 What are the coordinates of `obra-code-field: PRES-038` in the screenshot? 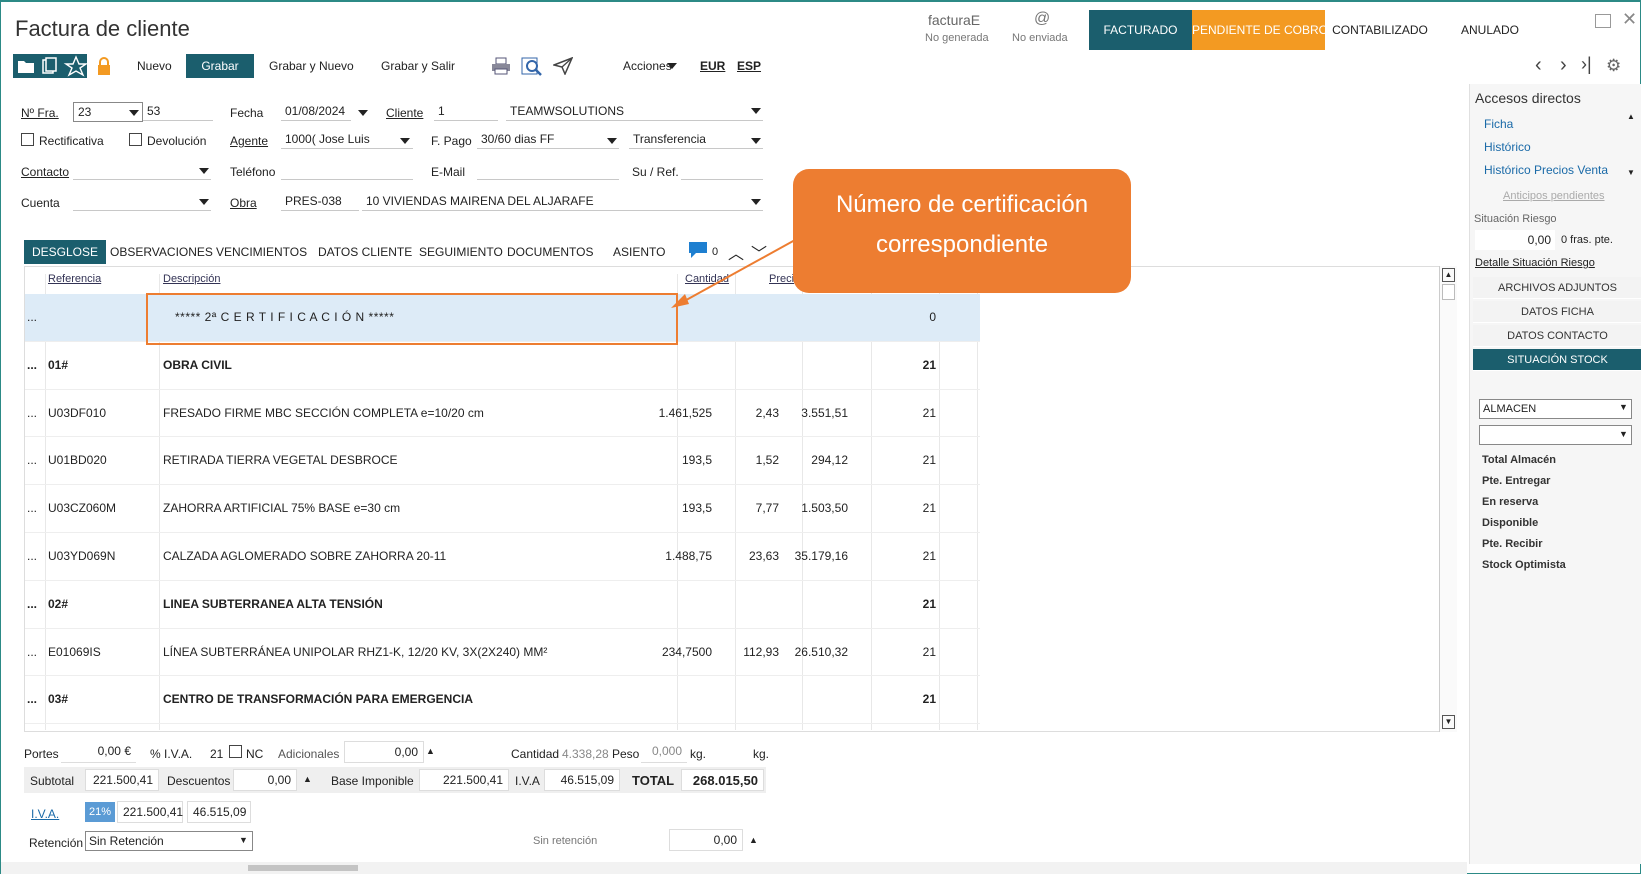 It's located at (320, 201).